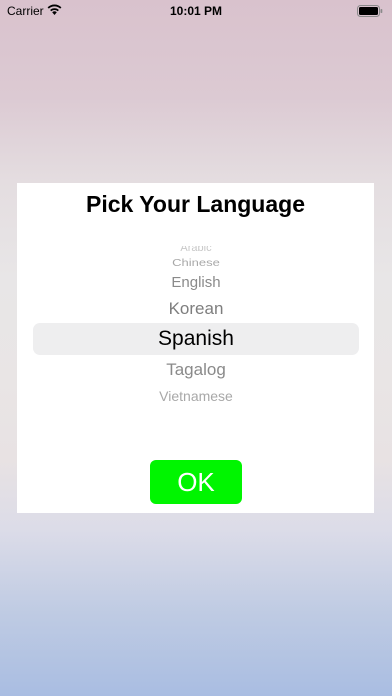 This screenshot has height=696, width=392. I want to click on picker-option-korean: Korean, so click(196, 309).